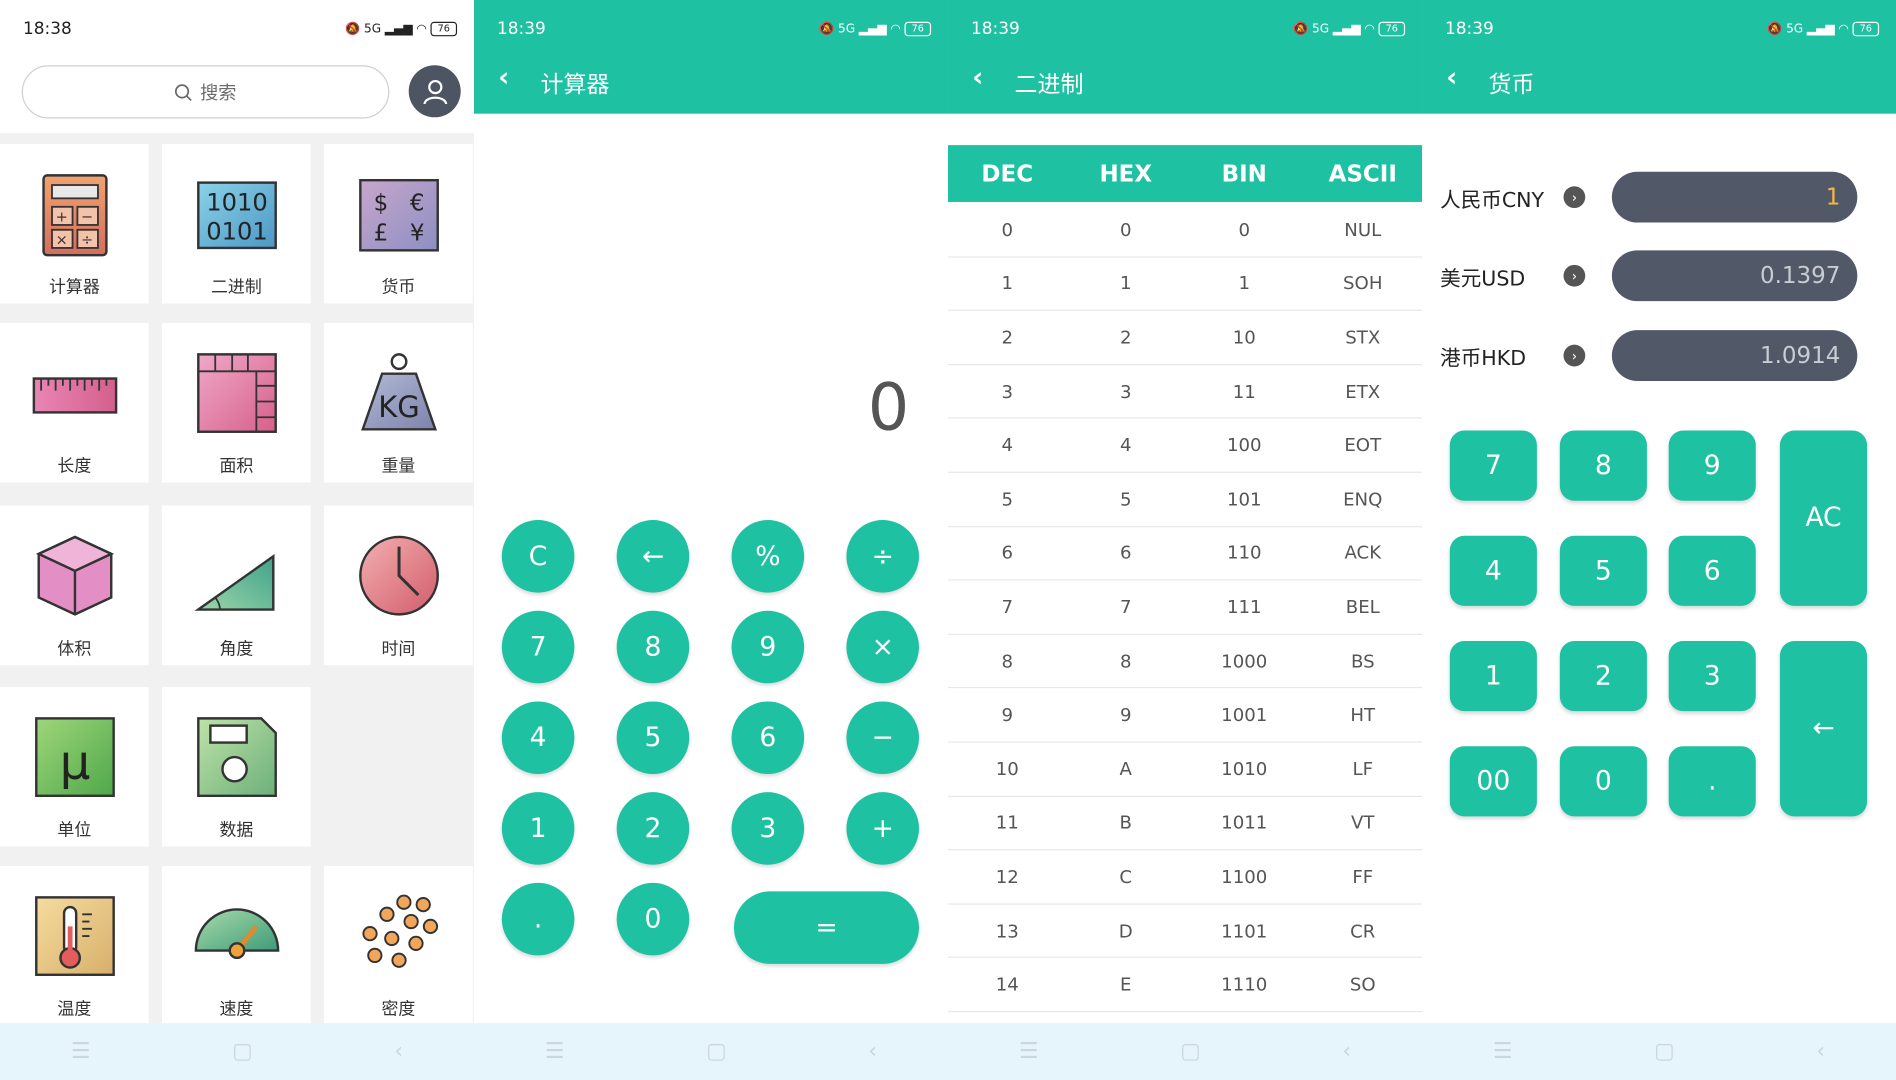  I want to click on tile-time: 时间, so click(398, 585).